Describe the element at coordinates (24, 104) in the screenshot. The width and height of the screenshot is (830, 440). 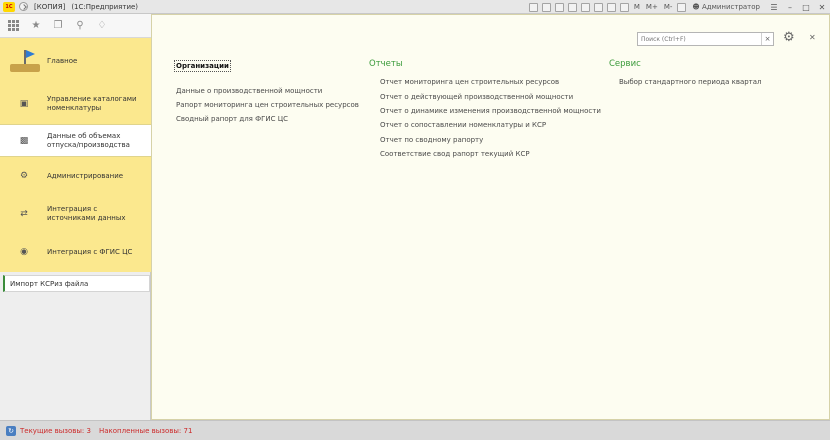
I see `catalog-icon: ▣` at that location.